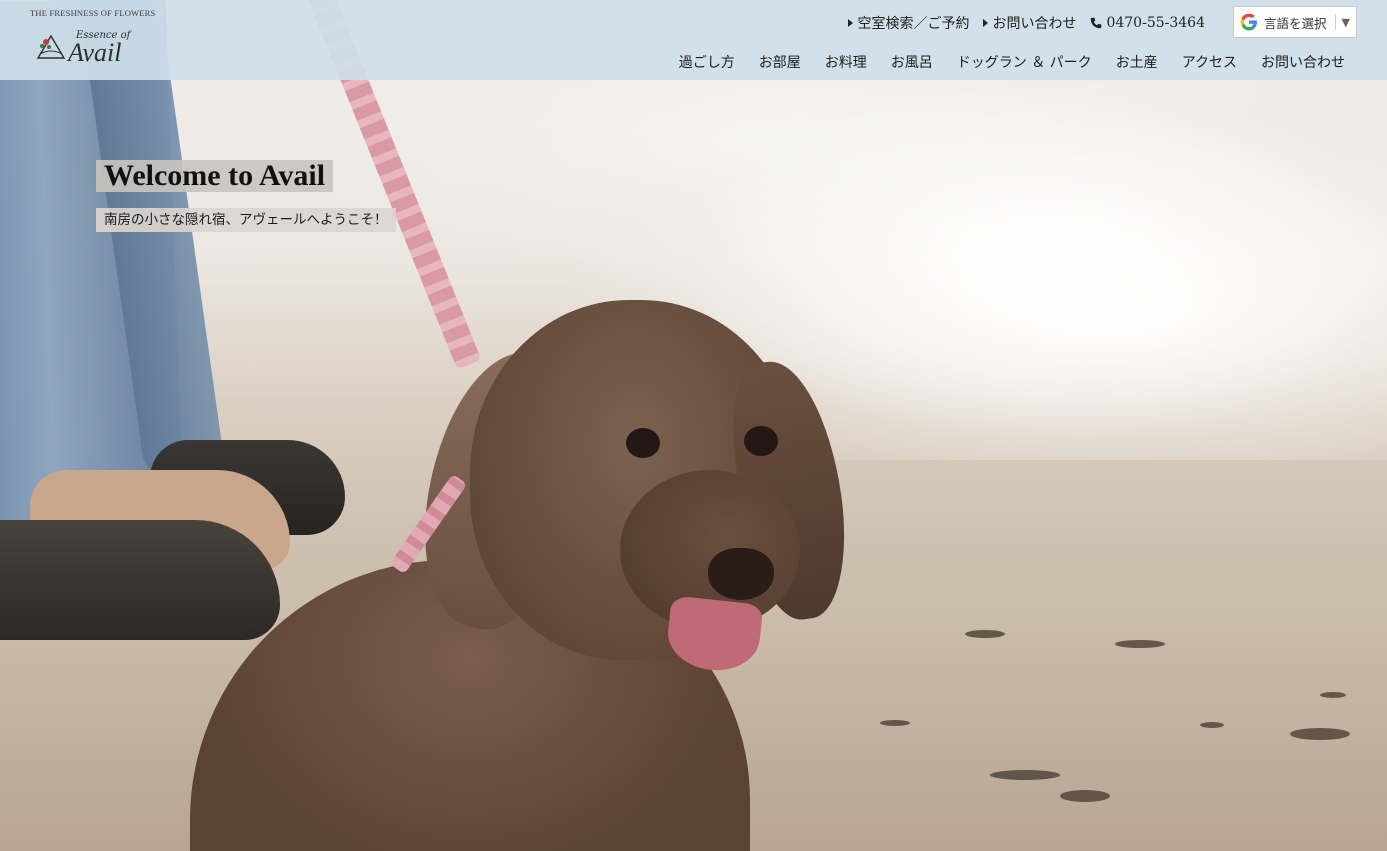 This screenshot has height=851, width=1387. I want to click on logo-tagline: THE FRESHNESS OF FLOWERS, so click(93, 13).